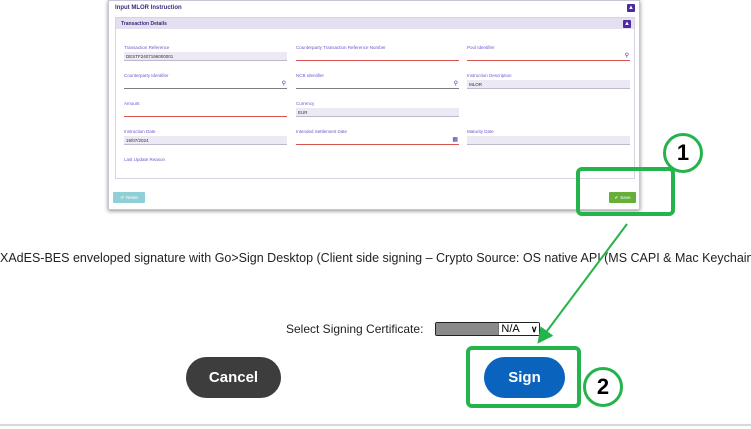  What do you see at coordinates (582, 283) in the screenshot?
I see `pointer-arrow` at bounding box center [582, 283].